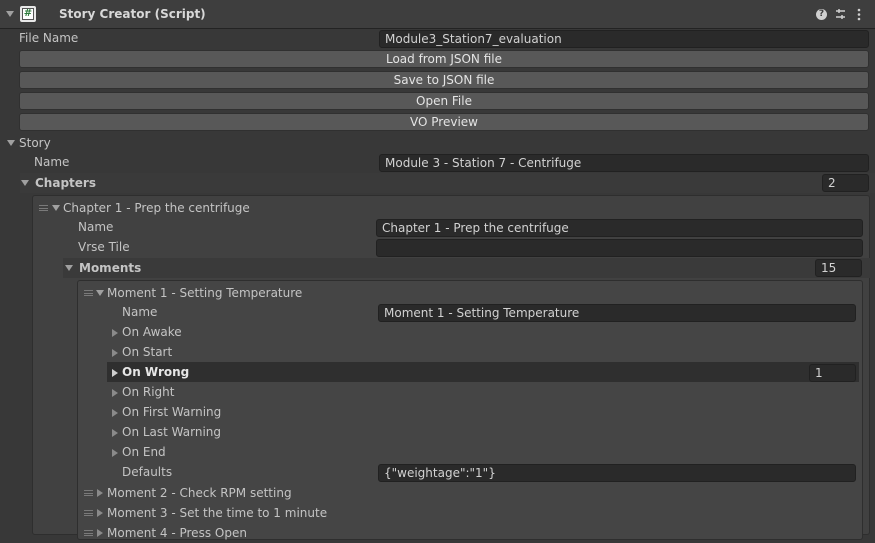 This screenshot has height=543, width=875. Describe the element at coordinates (619, 248) in the screenshot. I see `vrse-tile-field` at that location.